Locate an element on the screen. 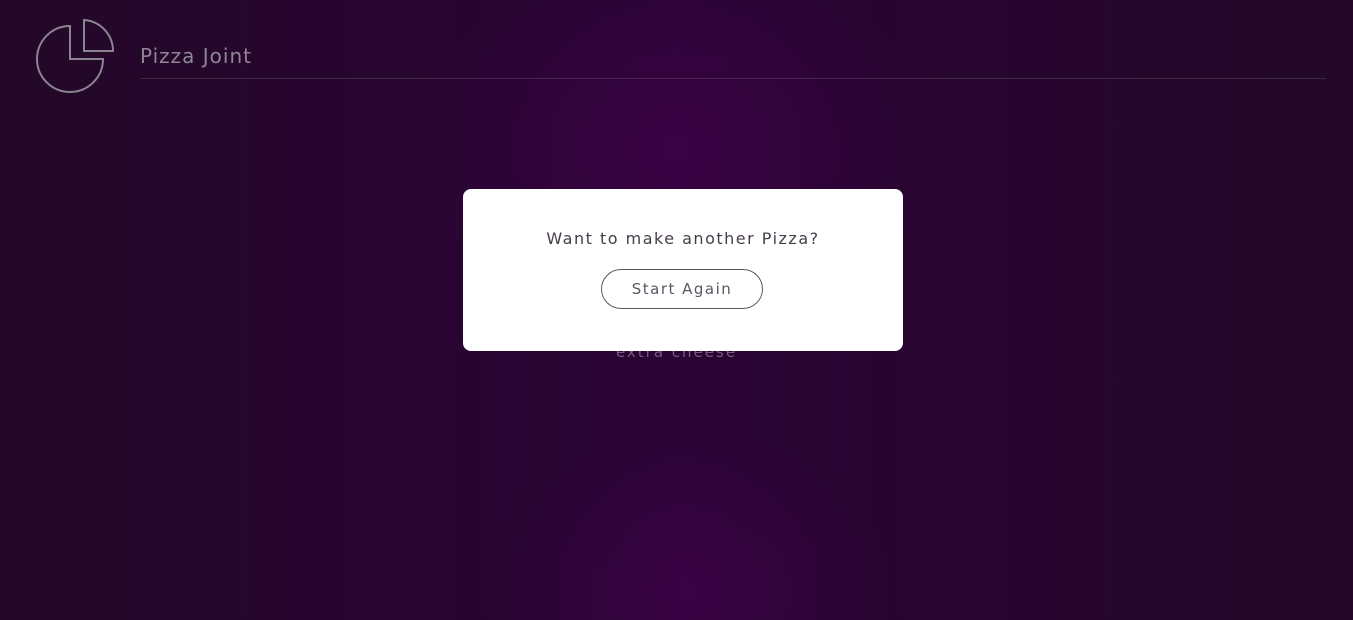 This screenshot has width=1353, height=620. pizza-logo-svg is located at coordinates (75, 55).